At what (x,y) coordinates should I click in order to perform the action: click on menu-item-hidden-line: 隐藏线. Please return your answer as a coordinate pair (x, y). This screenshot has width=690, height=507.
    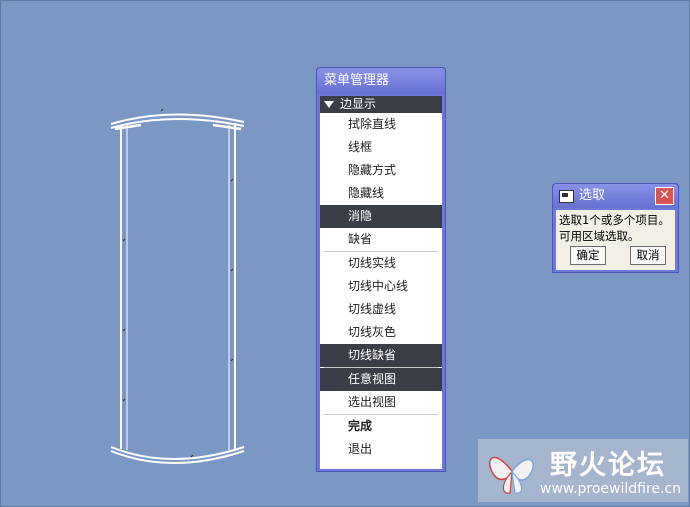
    Looking at the image, I should click on (381, 193).